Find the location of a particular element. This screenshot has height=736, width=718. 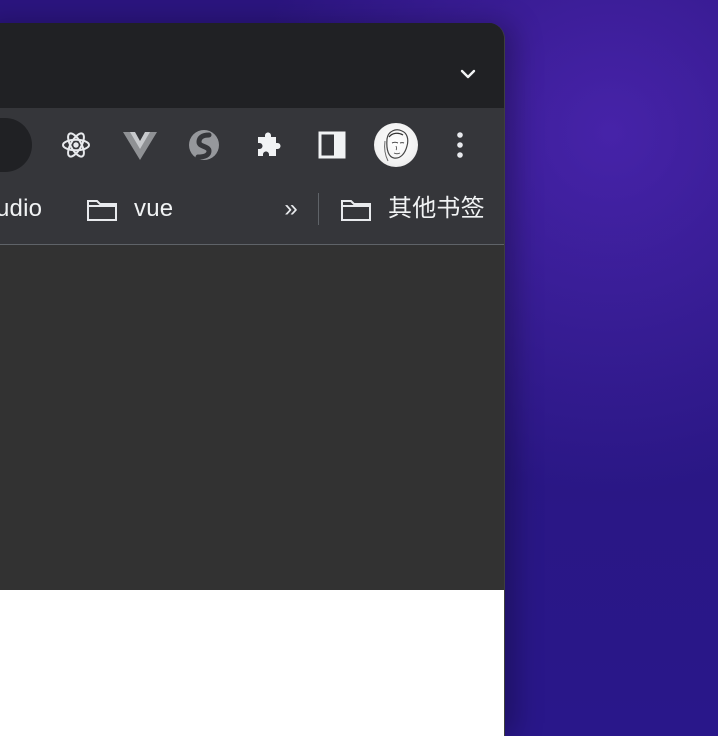

bookmarks-overflow-button: » is located at coordinates (291, 209).